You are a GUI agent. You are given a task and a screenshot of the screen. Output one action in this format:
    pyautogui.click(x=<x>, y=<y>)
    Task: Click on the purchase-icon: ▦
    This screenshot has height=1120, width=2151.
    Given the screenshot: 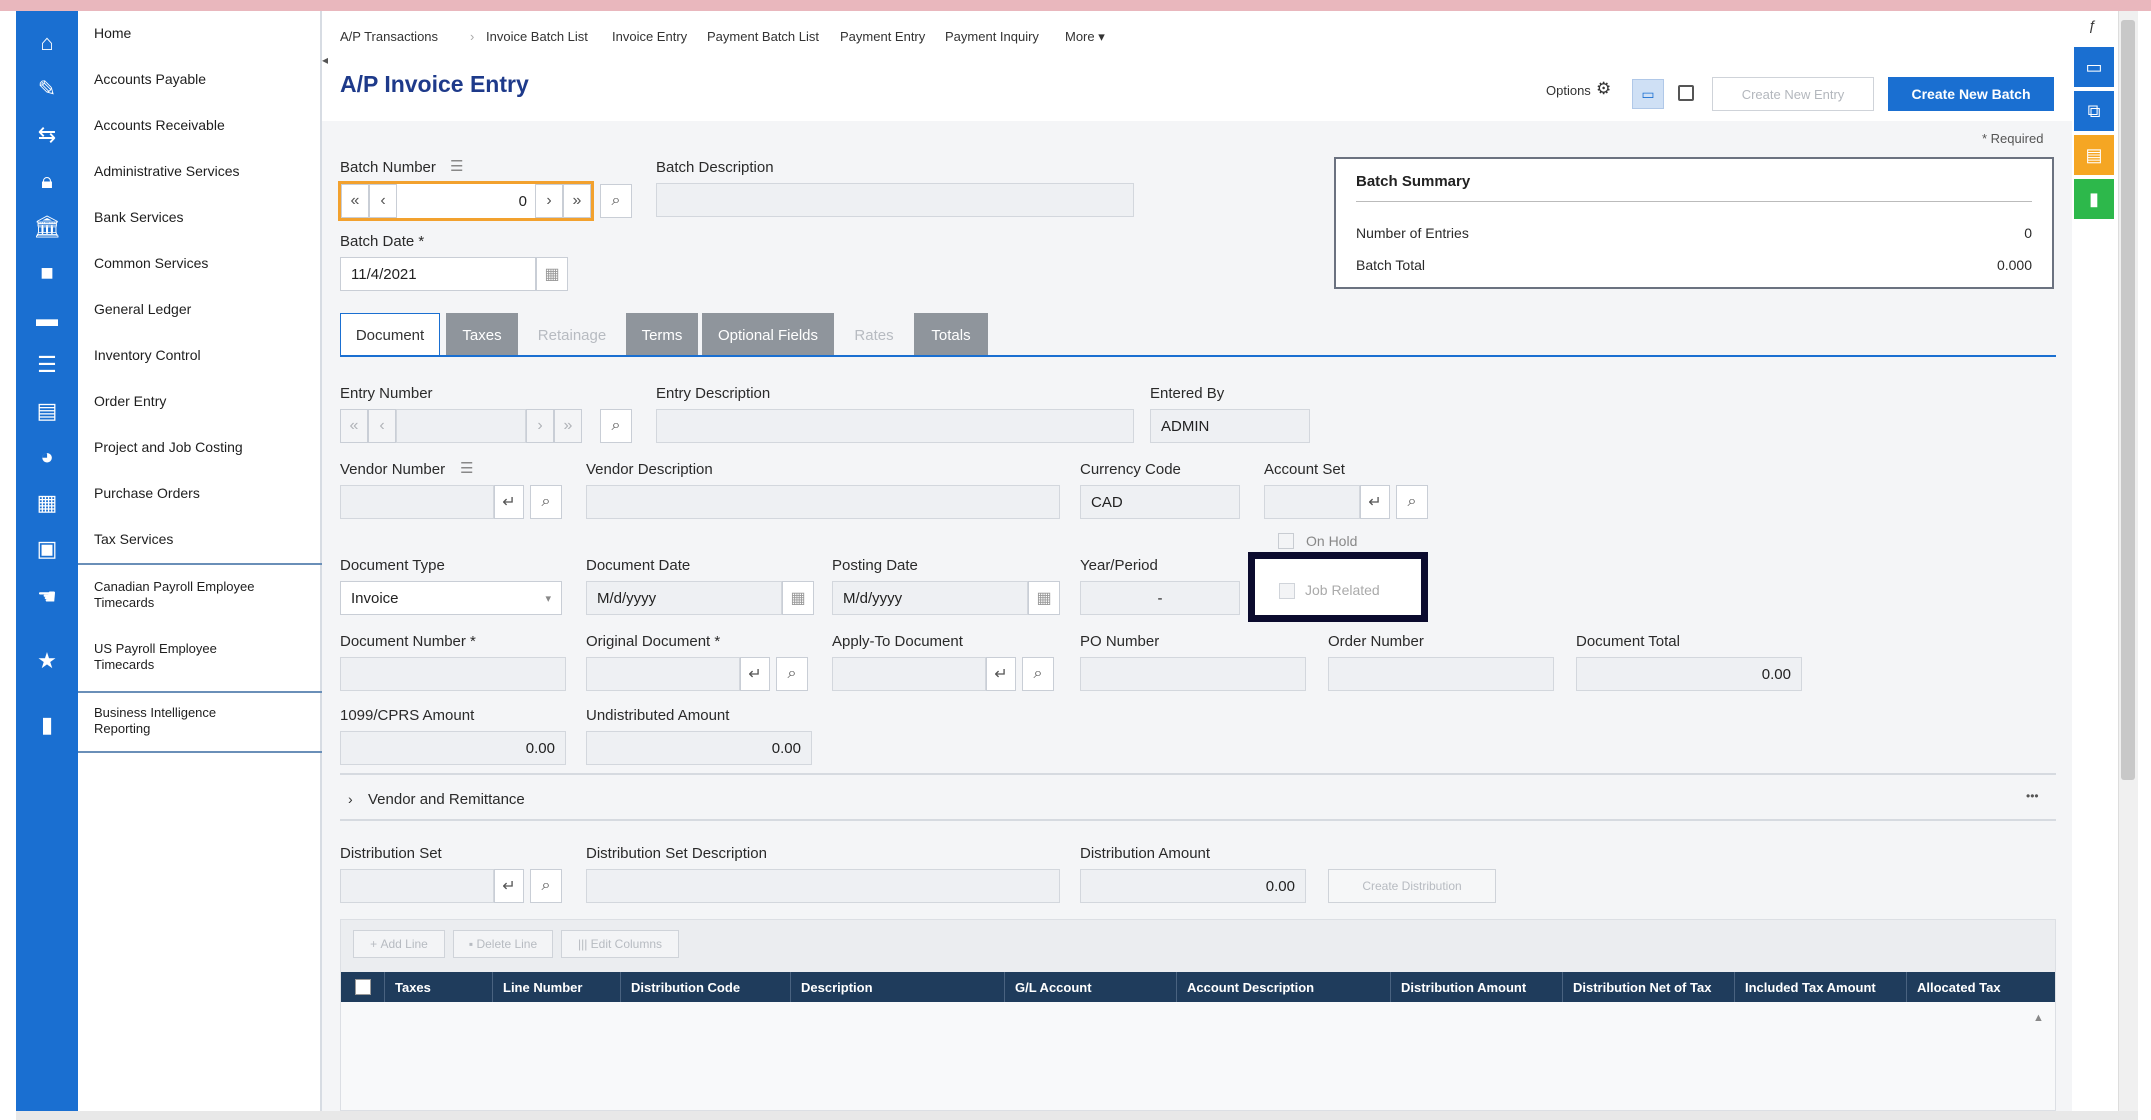 What is the action you would take?
    pyautogui.click(x=47, y=503)
    